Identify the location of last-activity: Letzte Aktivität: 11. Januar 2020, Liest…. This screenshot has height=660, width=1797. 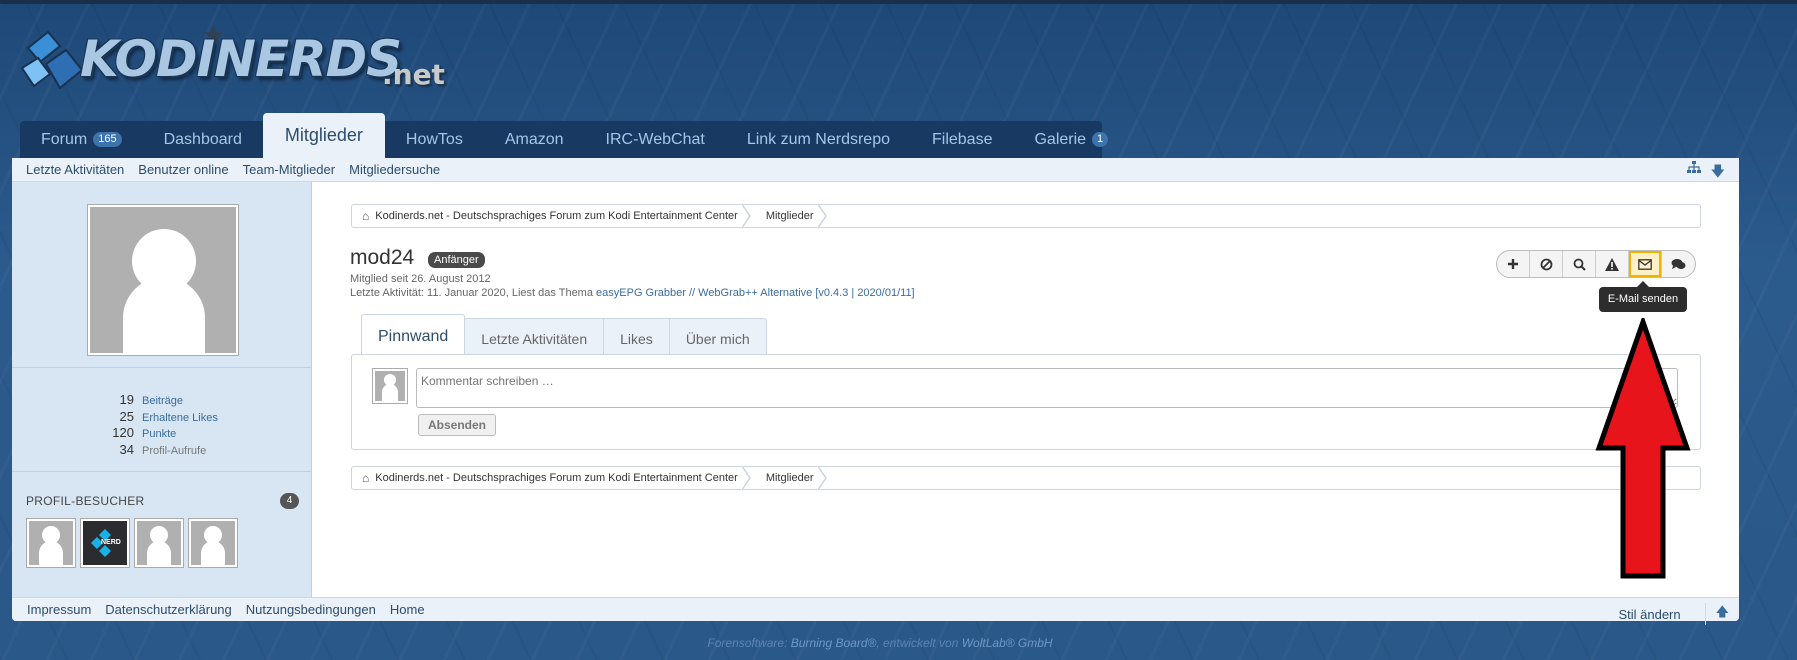
(632, 293).